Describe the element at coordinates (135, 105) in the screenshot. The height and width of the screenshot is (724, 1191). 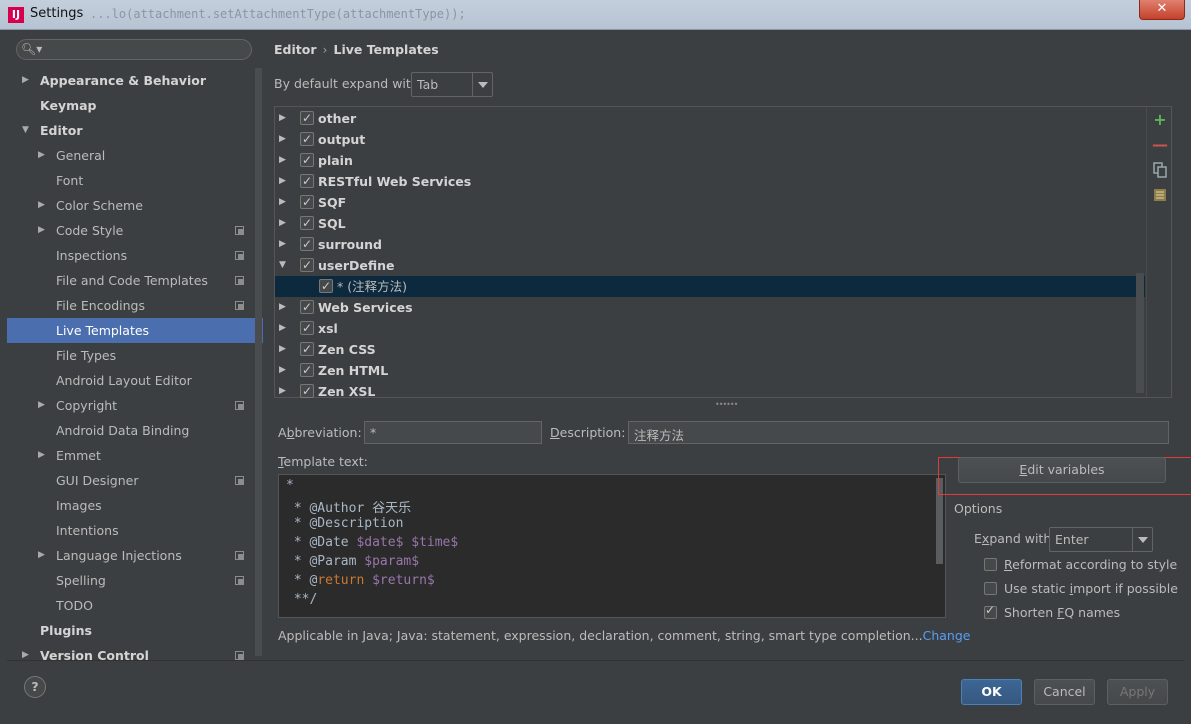
I see `sidebar-item: Keymap` at that location.